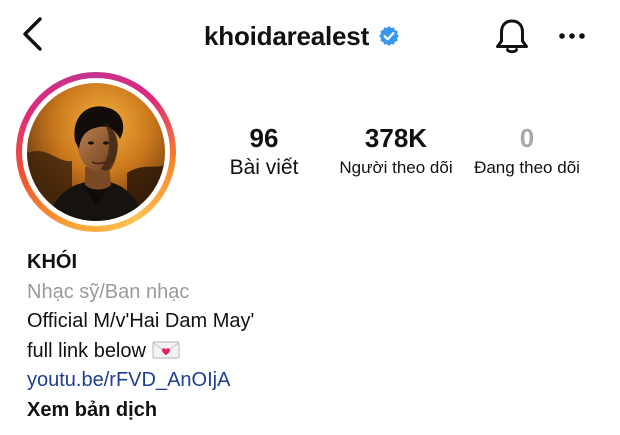 The image size is (620, 435). What do you see at coordinates (264, 138) in the screenshot?
I see `posts-number: 96` at bounding box center [264, 138].